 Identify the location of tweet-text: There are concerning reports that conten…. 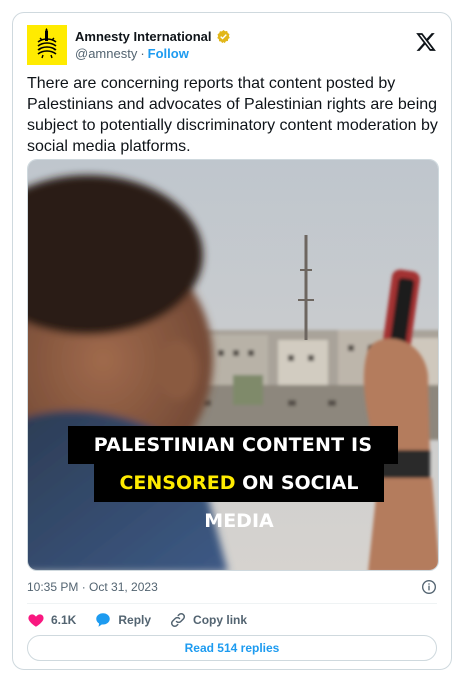
(232, 115).